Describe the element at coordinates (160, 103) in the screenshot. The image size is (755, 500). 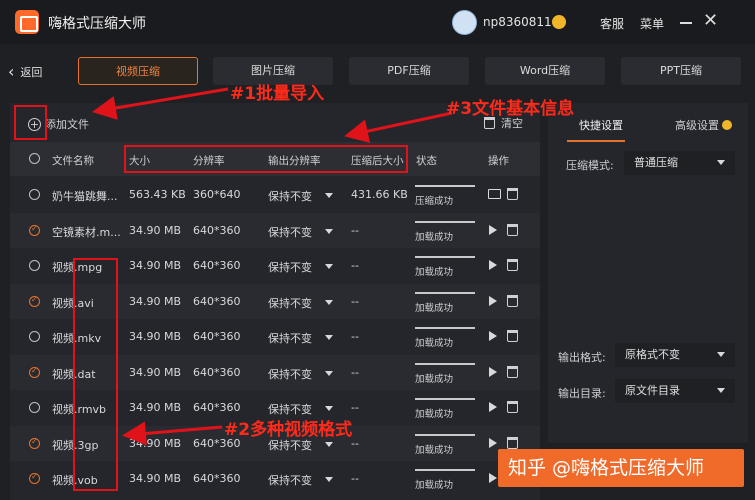
I see `arrow-import` at that location.